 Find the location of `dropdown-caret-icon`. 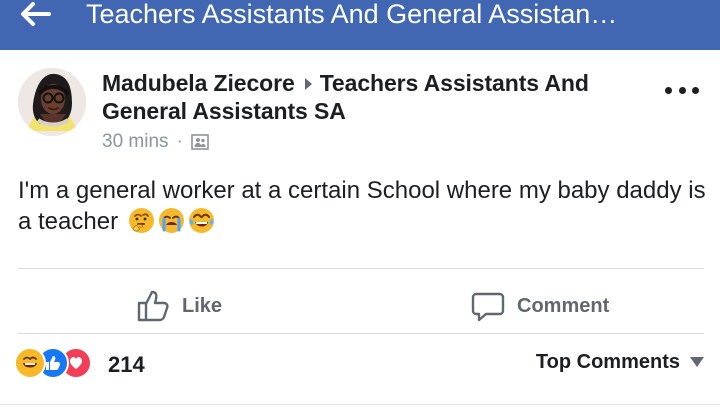

dropdown-caret-icon is located at coordinates (697, 361).